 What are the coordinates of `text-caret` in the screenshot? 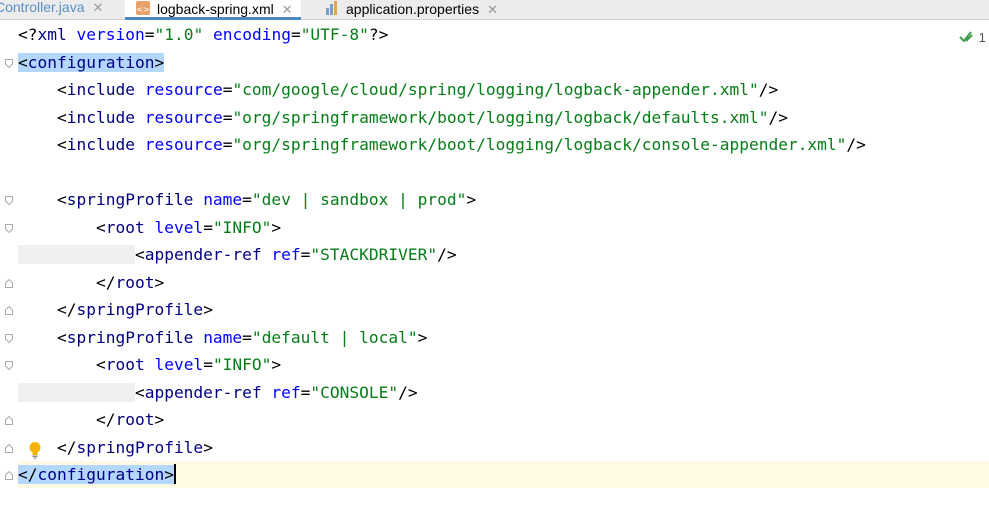 It's located at (174, 474).